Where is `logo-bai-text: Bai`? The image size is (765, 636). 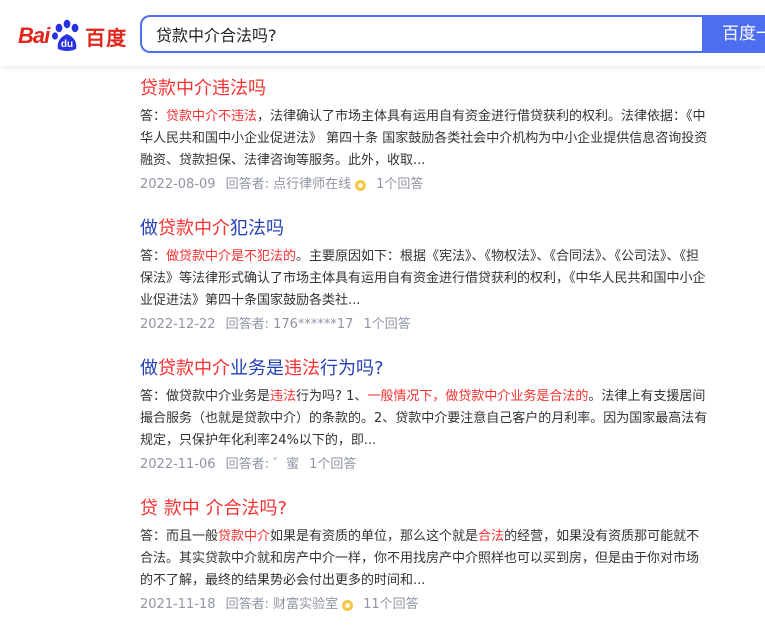
logo-bai-text: Bai is located at coordinates (34, 35).